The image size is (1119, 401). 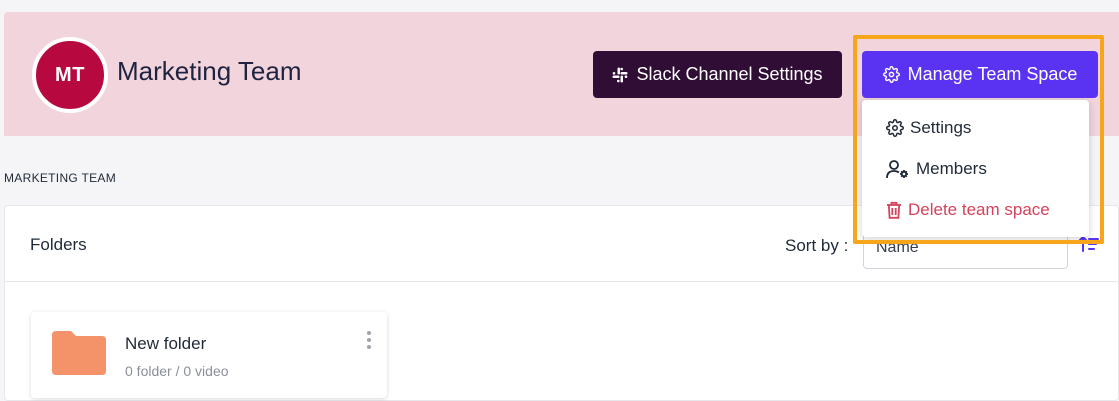 I want to click on manage-team-space-button: Manage Team Space, so click(x=980, y=74).